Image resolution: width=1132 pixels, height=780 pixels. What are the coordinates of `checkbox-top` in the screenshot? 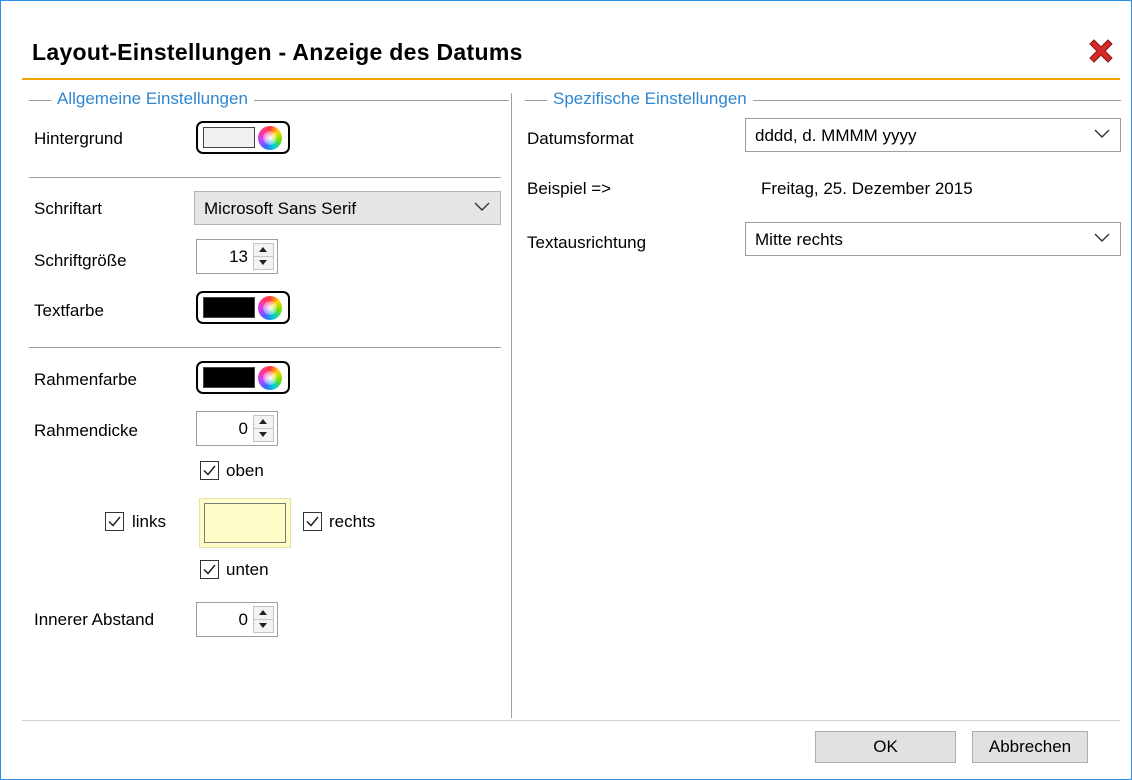 It's located at (209, 470).